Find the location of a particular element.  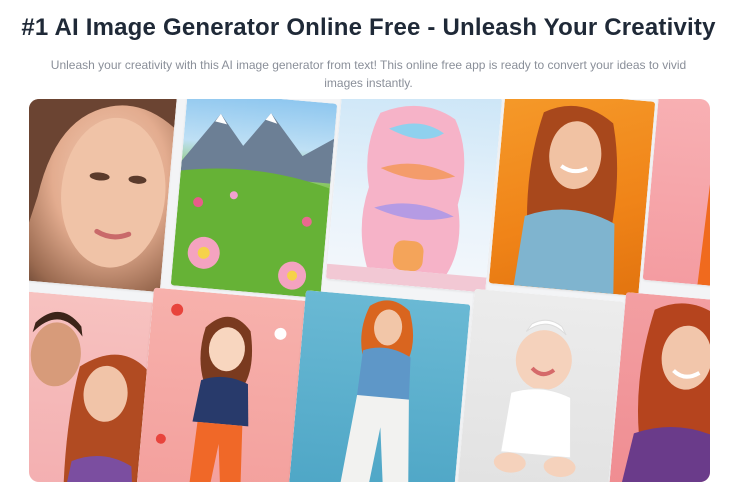

gallery-image-mountain-meadow is located at coordinates (254, 199).